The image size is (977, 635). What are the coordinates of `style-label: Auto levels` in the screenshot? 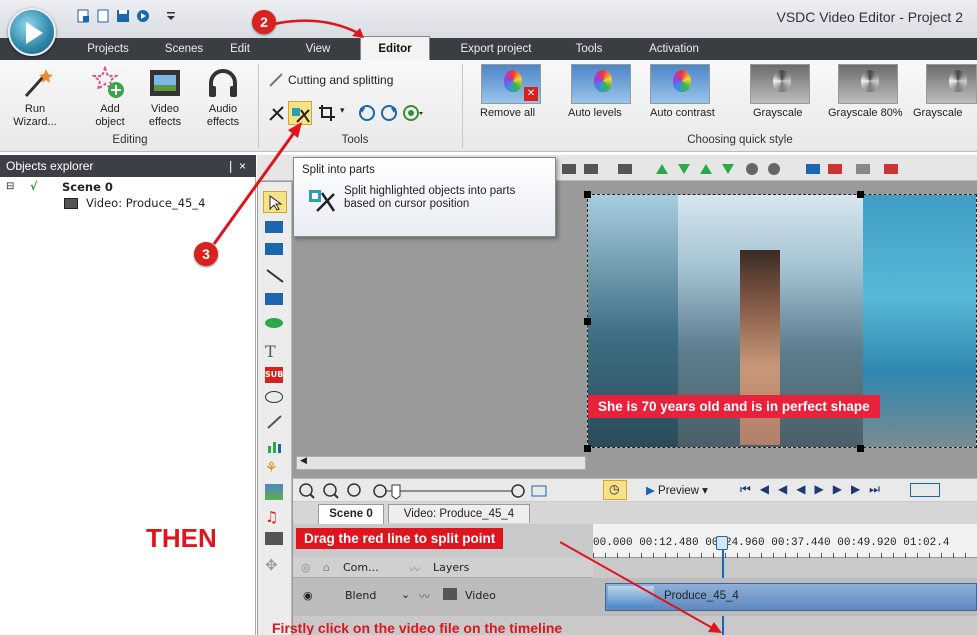 It's located at (595, 113).